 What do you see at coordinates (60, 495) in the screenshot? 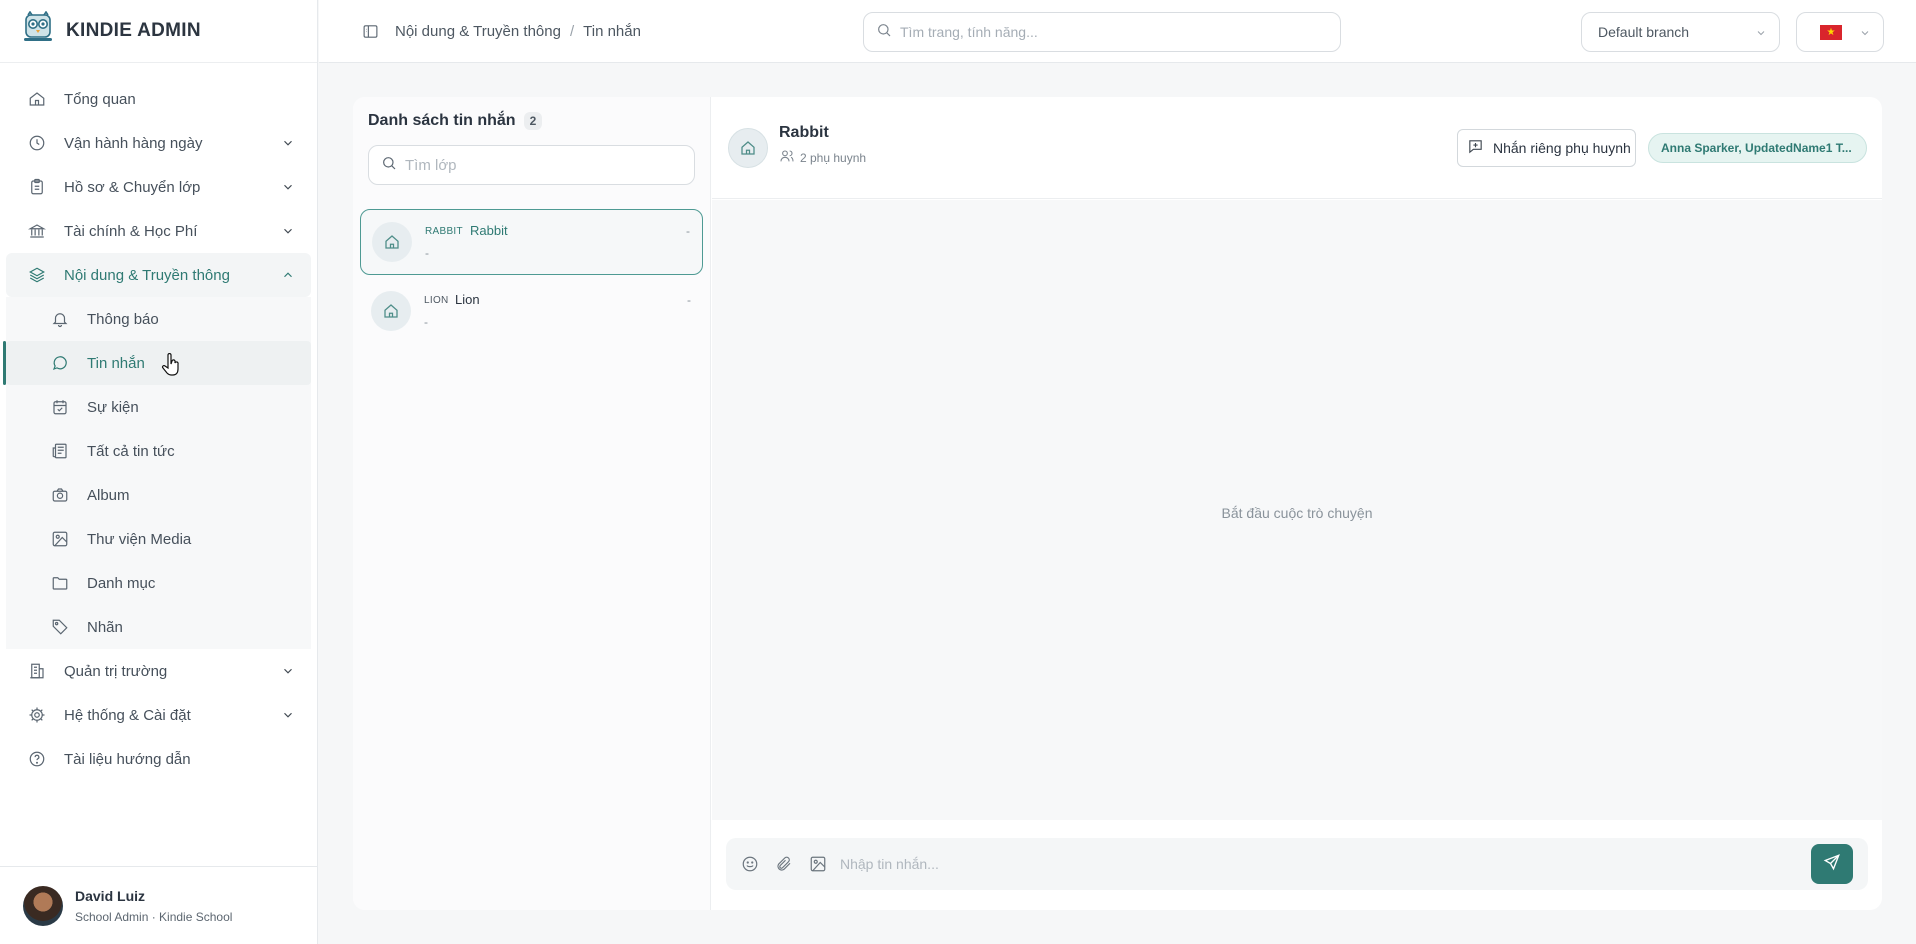
I see `camera-icon` at bounding box center [60, 495].